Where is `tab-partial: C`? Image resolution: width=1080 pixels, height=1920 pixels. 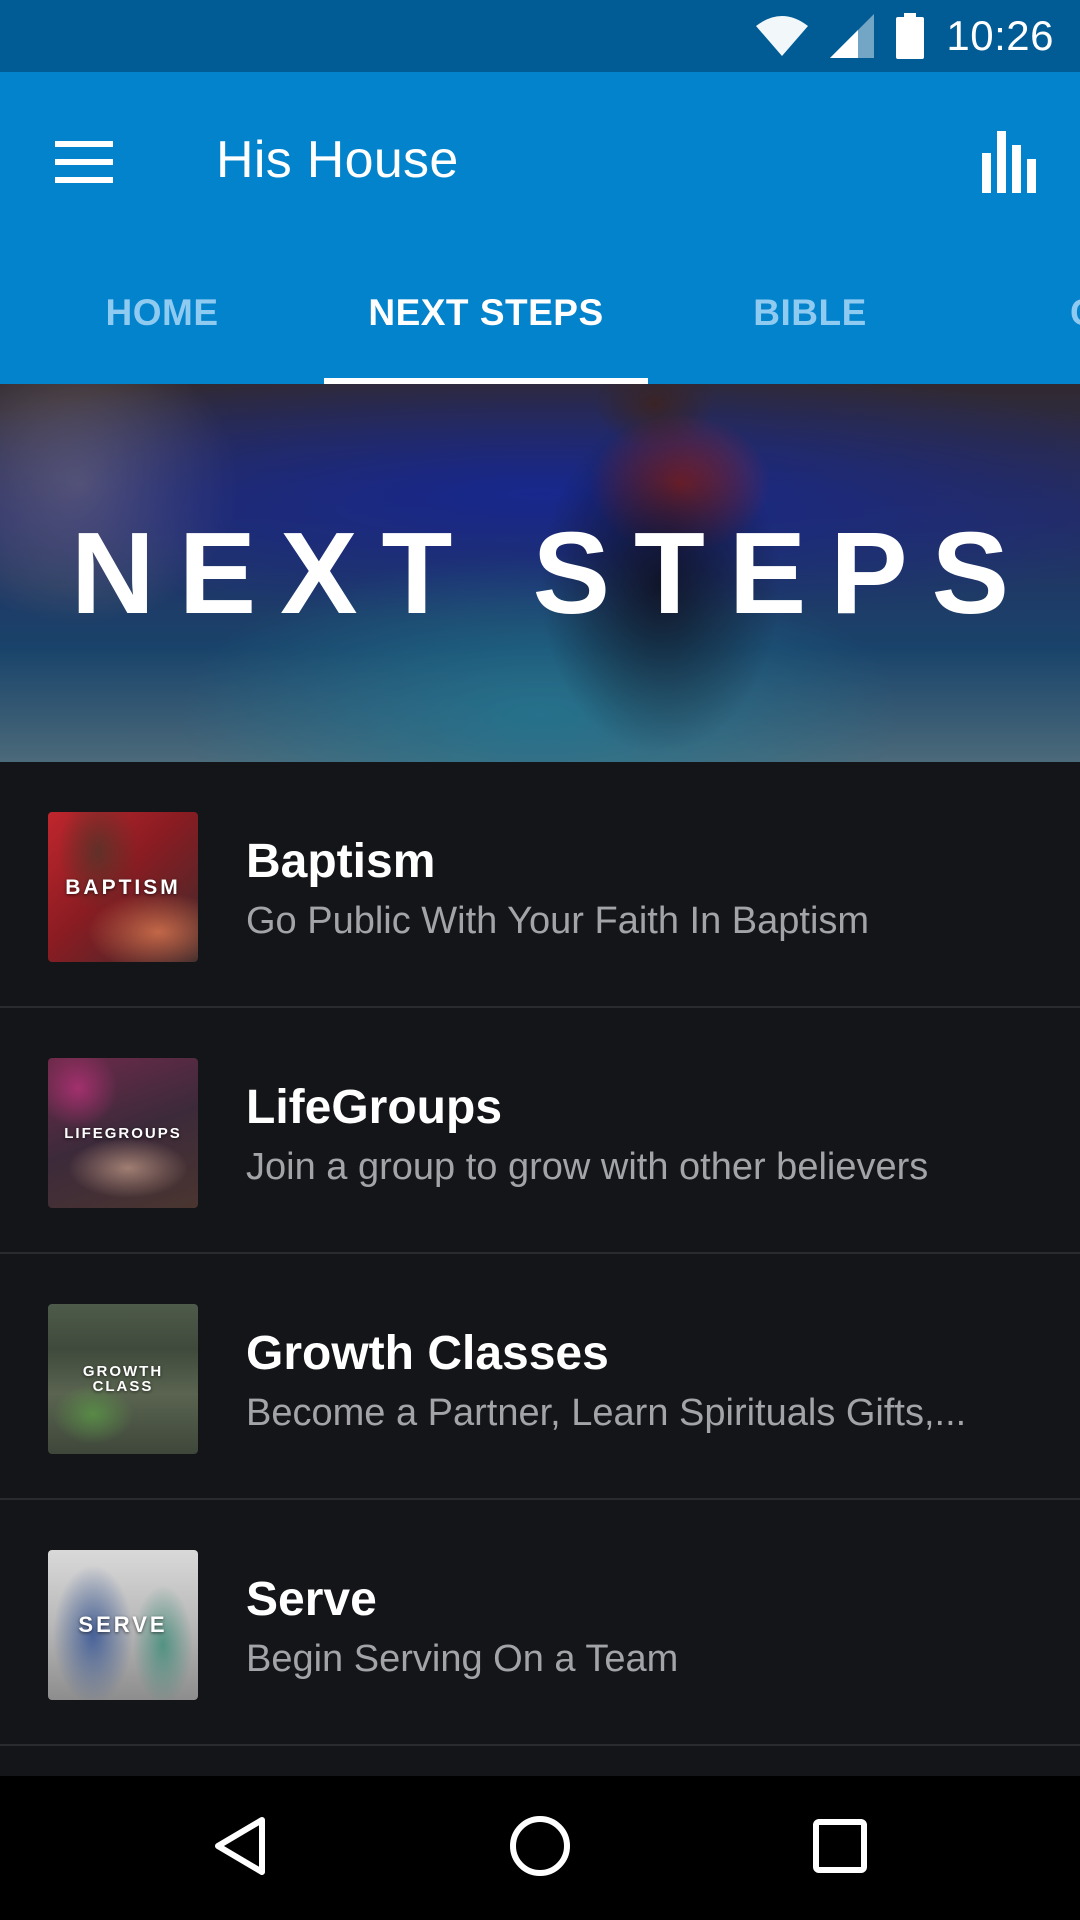 tab-partial: C is located at coordinates (1068, 313).